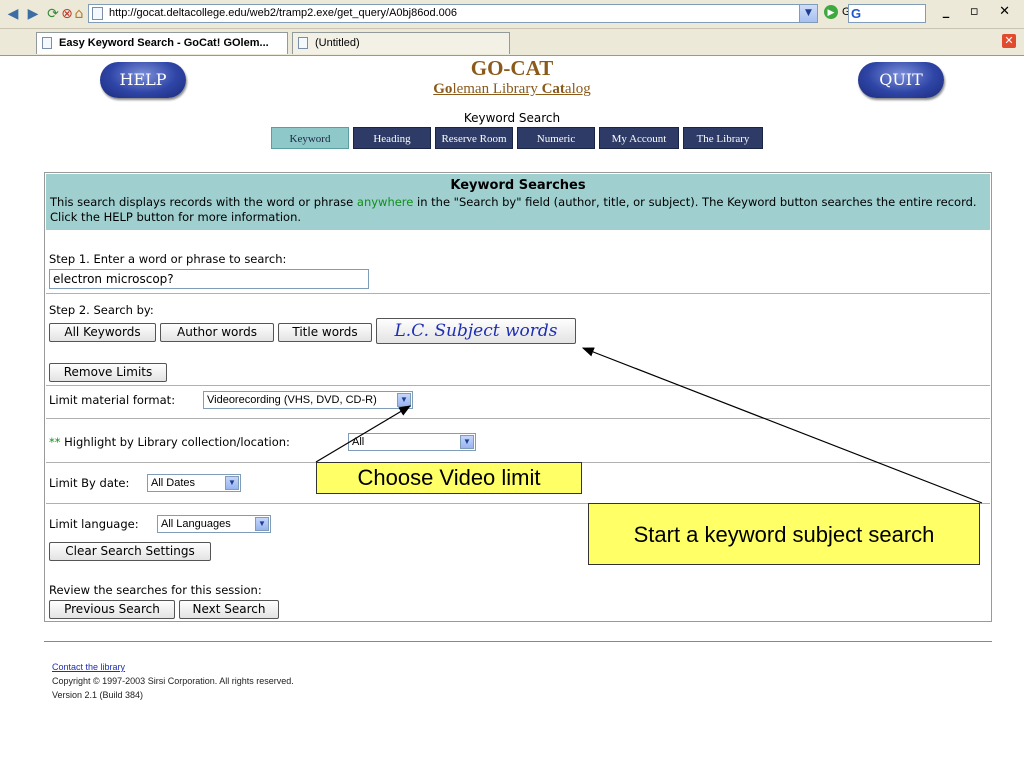 The width and height of the screenshot is (1024, 768). What do you see at coordinates (98, 695) in the screenshot?
I see `version-text: Version 2.1 (Build 384)` at bounding box center [98, 695].